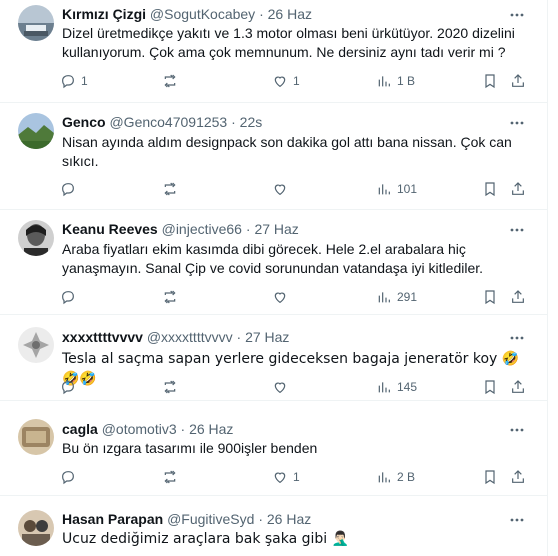  Describe the element at coordinates (84, 122) in the screenshot. I see `author-name: Genco` at that location.